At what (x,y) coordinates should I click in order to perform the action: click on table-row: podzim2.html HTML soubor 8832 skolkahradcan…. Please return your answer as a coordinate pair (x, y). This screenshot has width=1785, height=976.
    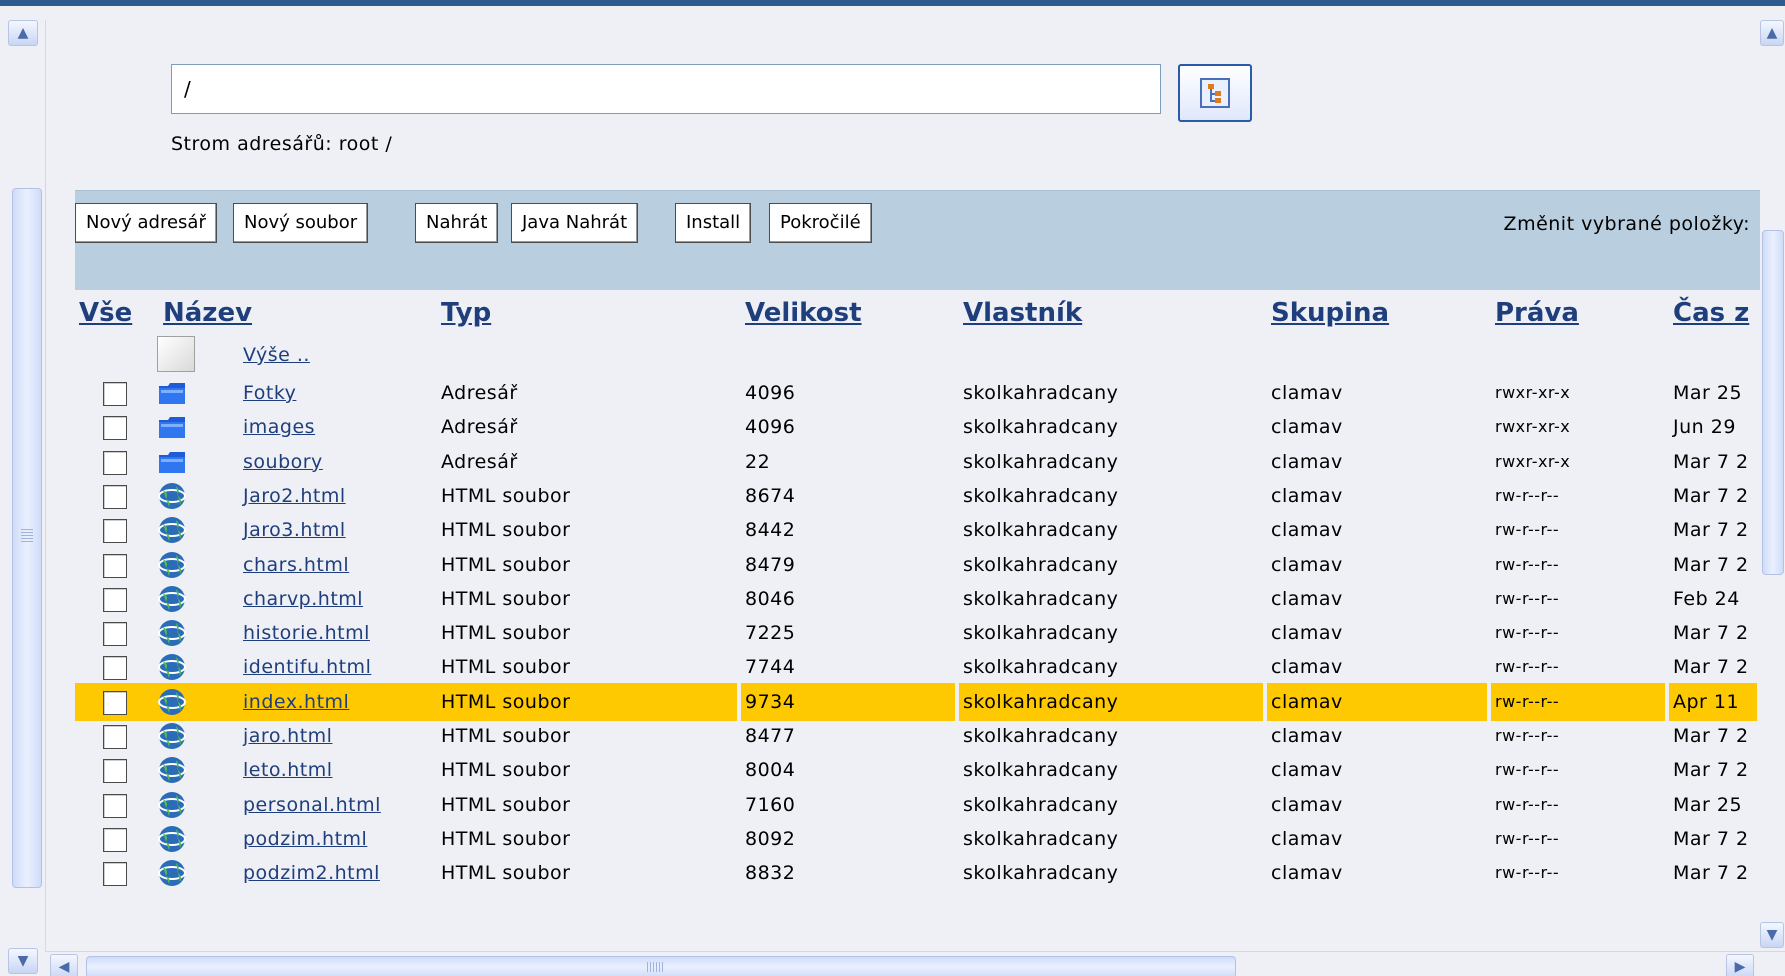
    Looking at the image, I should click on (917, 873).